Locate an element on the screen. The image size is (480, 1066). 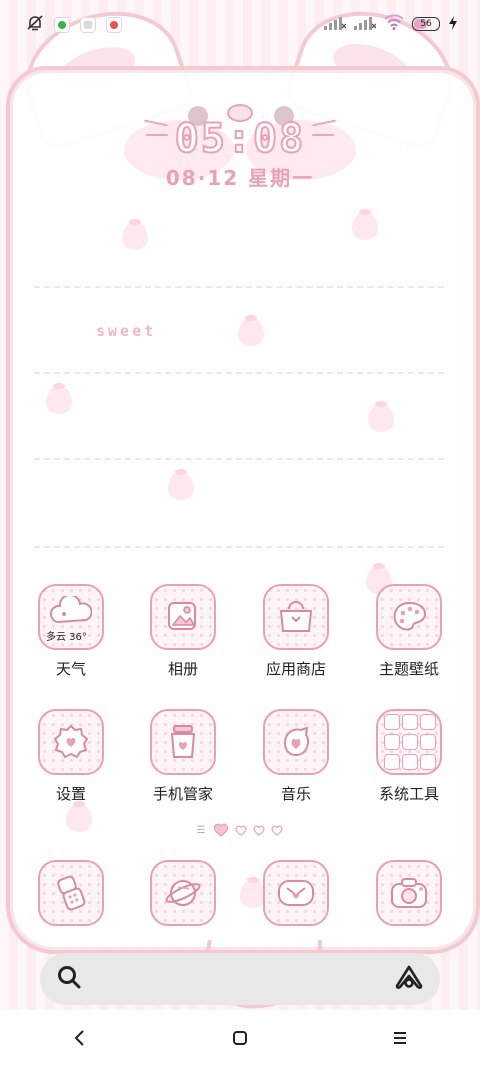
weather-summary: 多云 36° is located at coordinates (66, 637).